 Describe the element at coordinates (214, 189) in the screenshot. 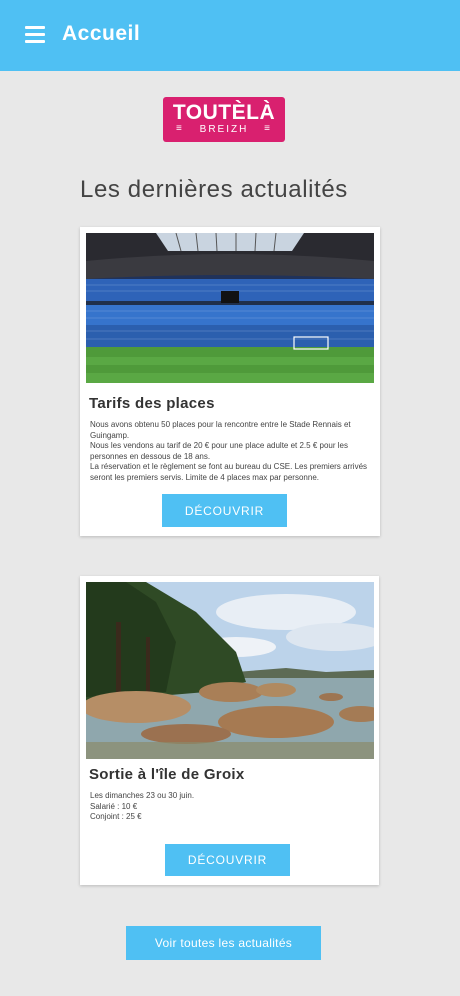

I see `page-title: Les dernières actualités` at that location.